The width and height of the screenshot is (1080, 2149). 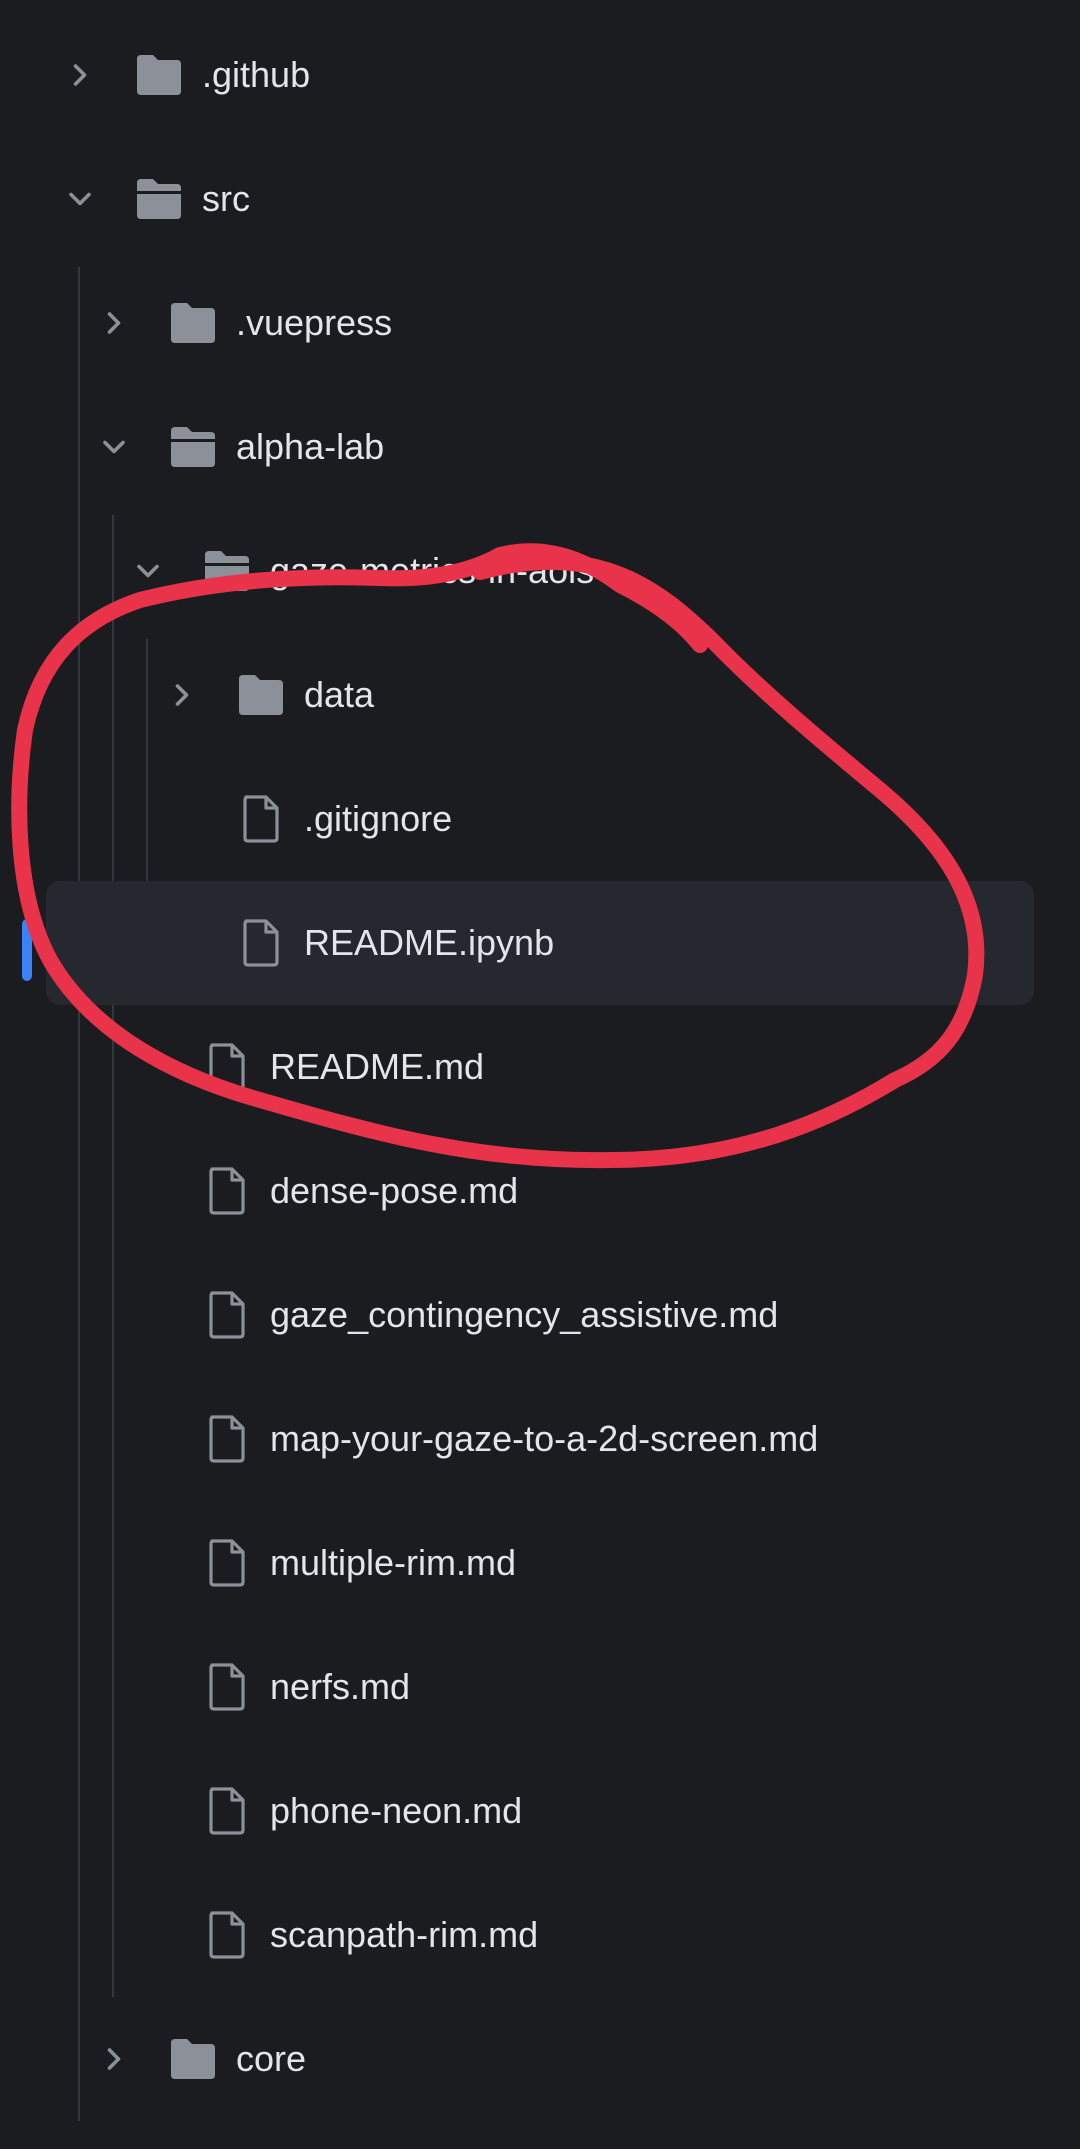 What do you see at coordinates (540, 323) in the screenshot?
I see `tree-folder-vuepress: .vuepress` at bounding box center [540, 323].